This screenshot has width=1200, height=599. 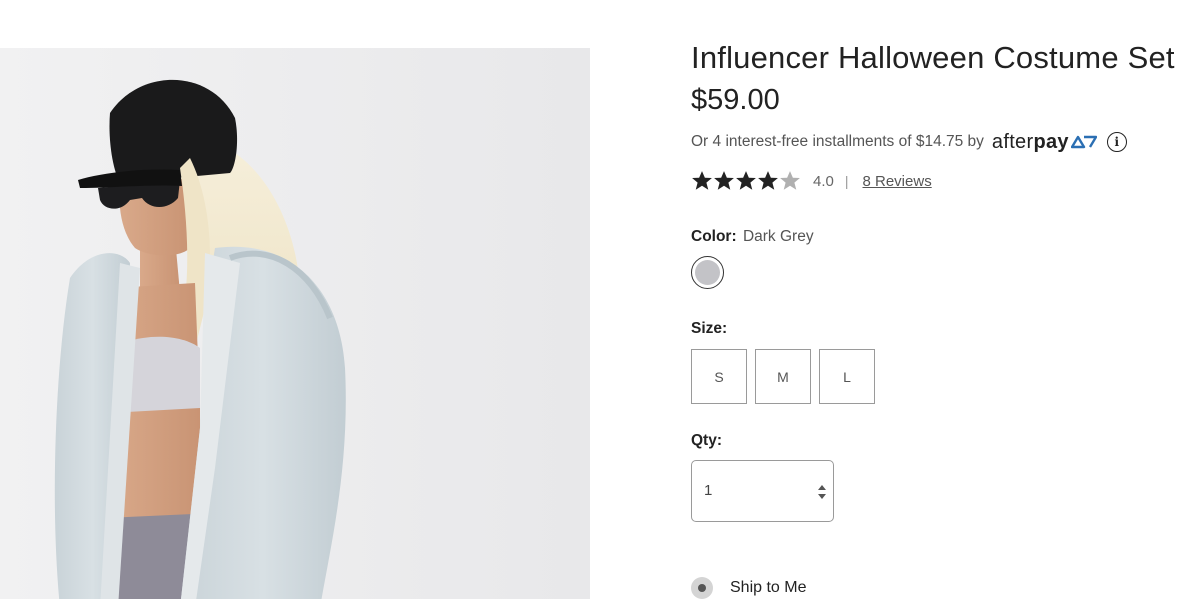 I want to click on qty-label-row: Qty:, so click(x=706, y=441).